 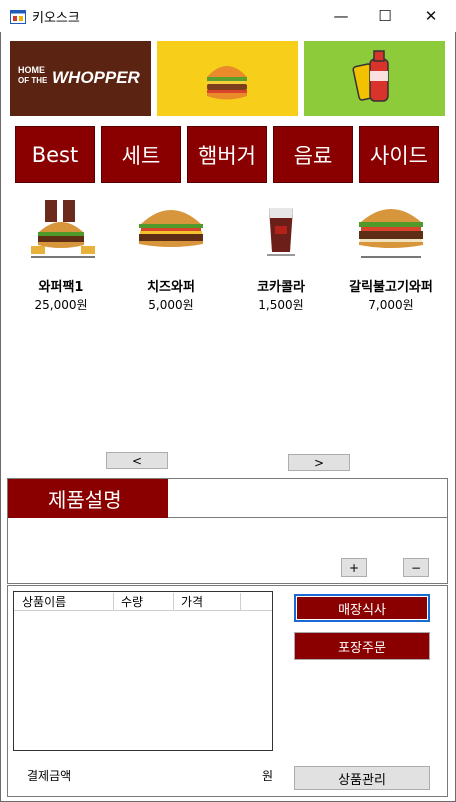 I want to click on maximize-button: ☐, so click(x=385, y=16).